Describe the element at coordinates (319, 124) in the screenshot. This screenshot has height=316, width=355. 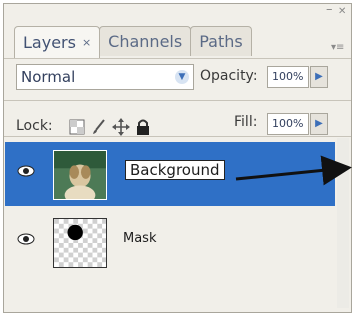
I see `fill-flyout-icon: ▶` at that location.